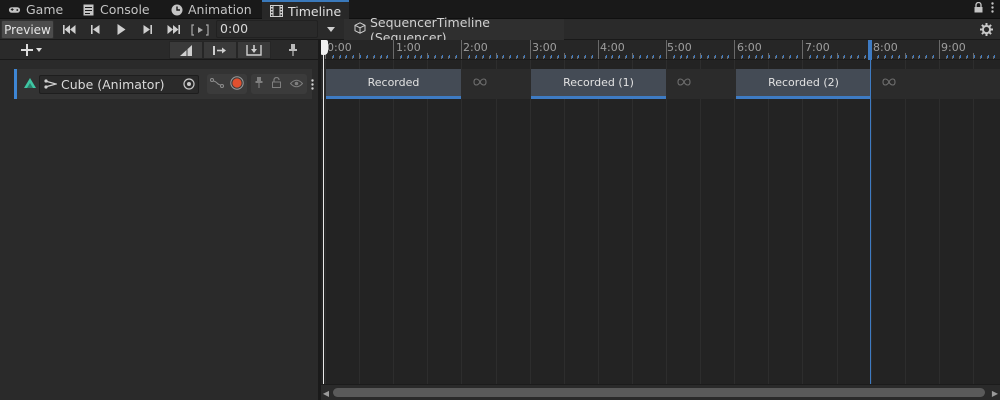 The image size is (1000, 400). I want to click on next-frame-button, so click(147, 29).